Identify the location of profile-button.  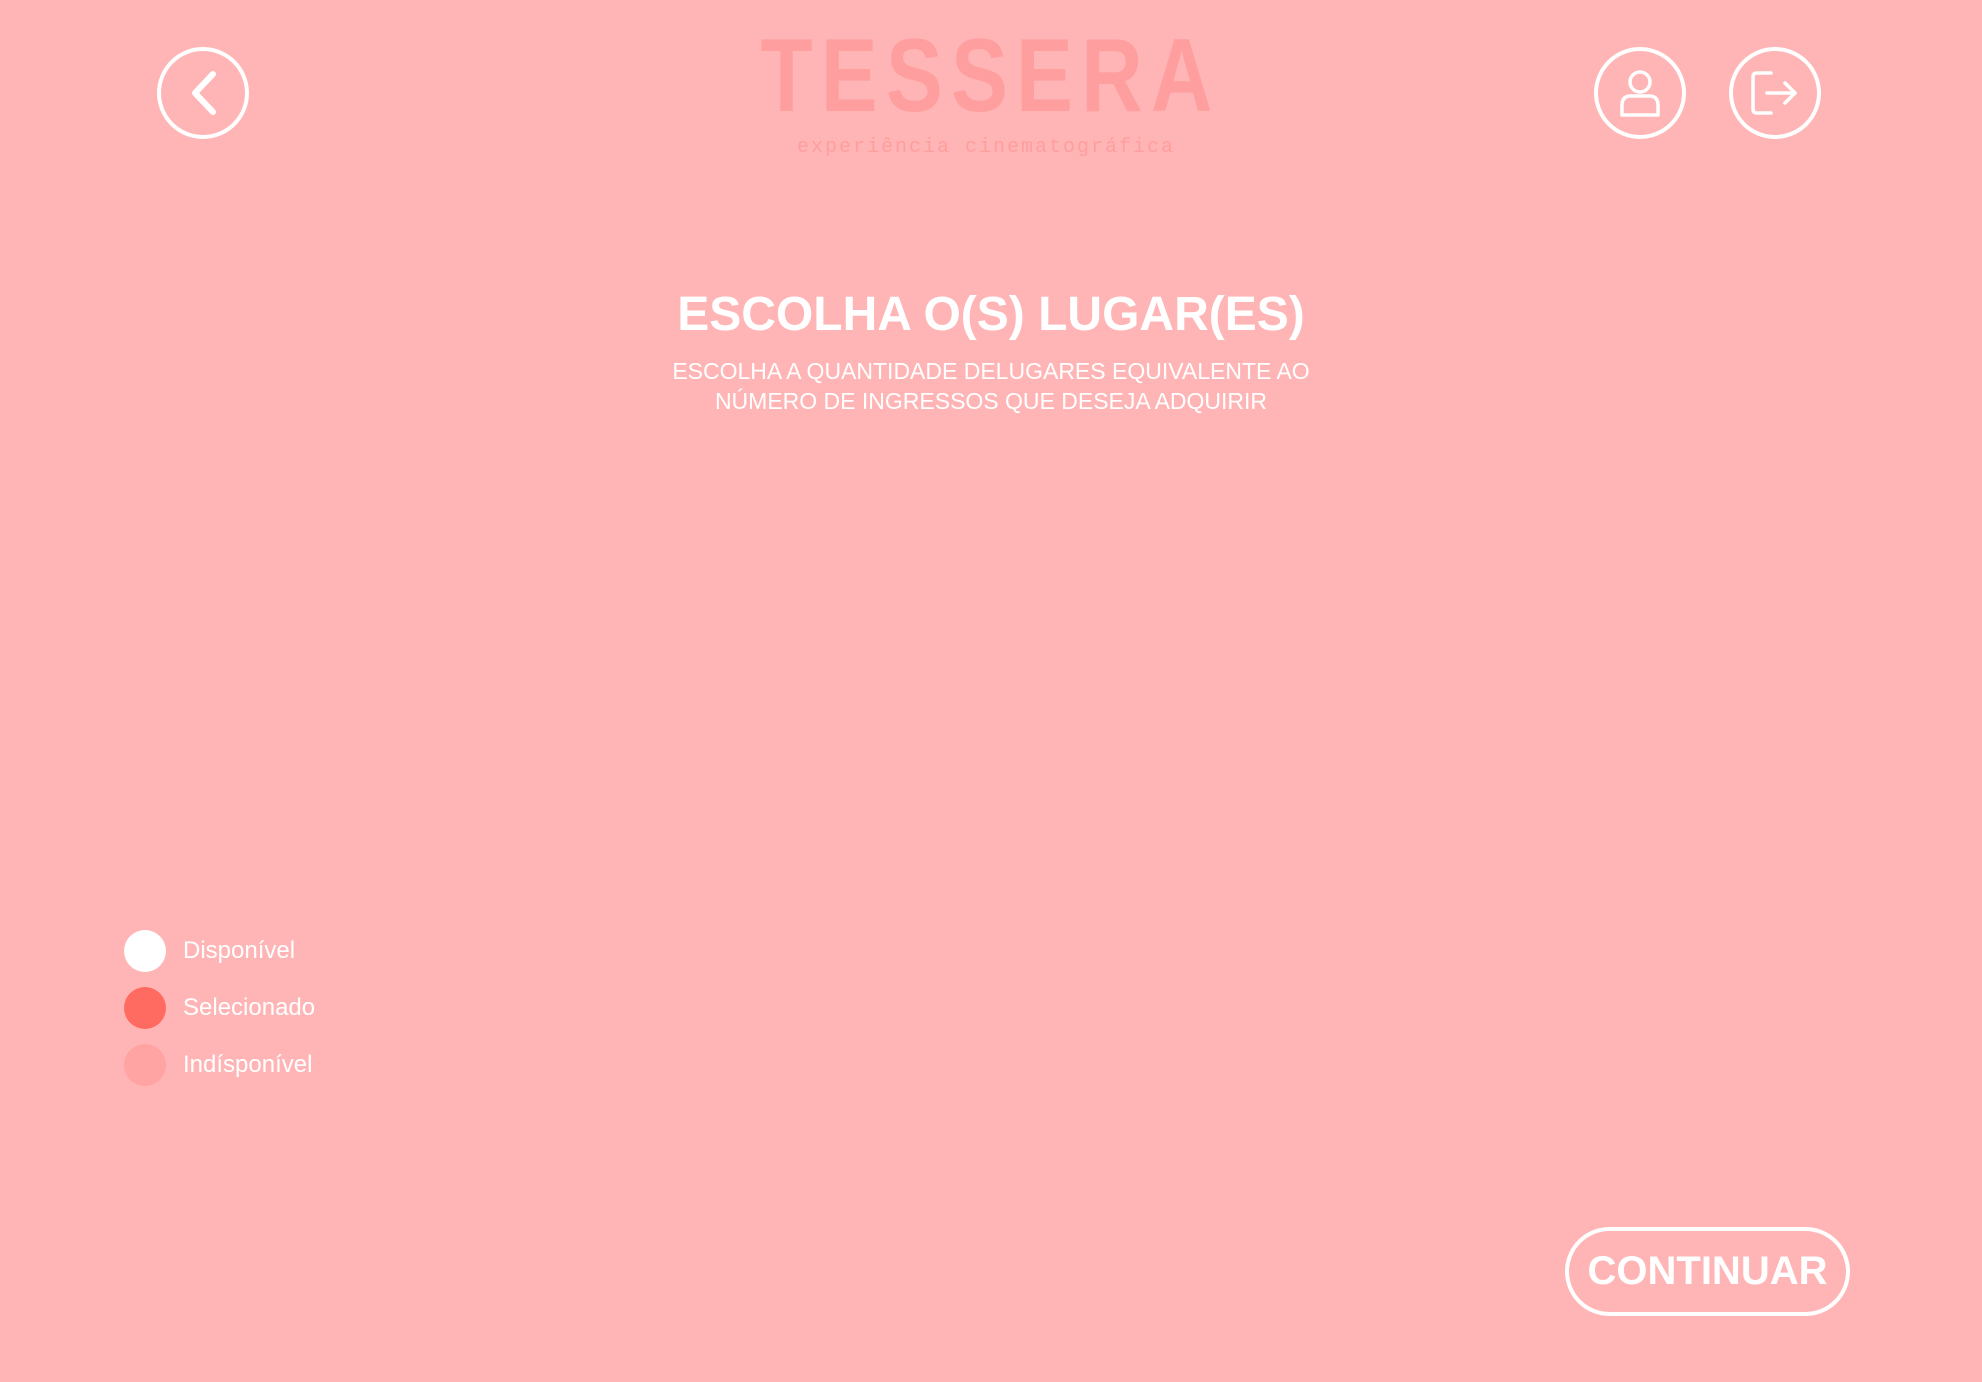
(1640, 93).